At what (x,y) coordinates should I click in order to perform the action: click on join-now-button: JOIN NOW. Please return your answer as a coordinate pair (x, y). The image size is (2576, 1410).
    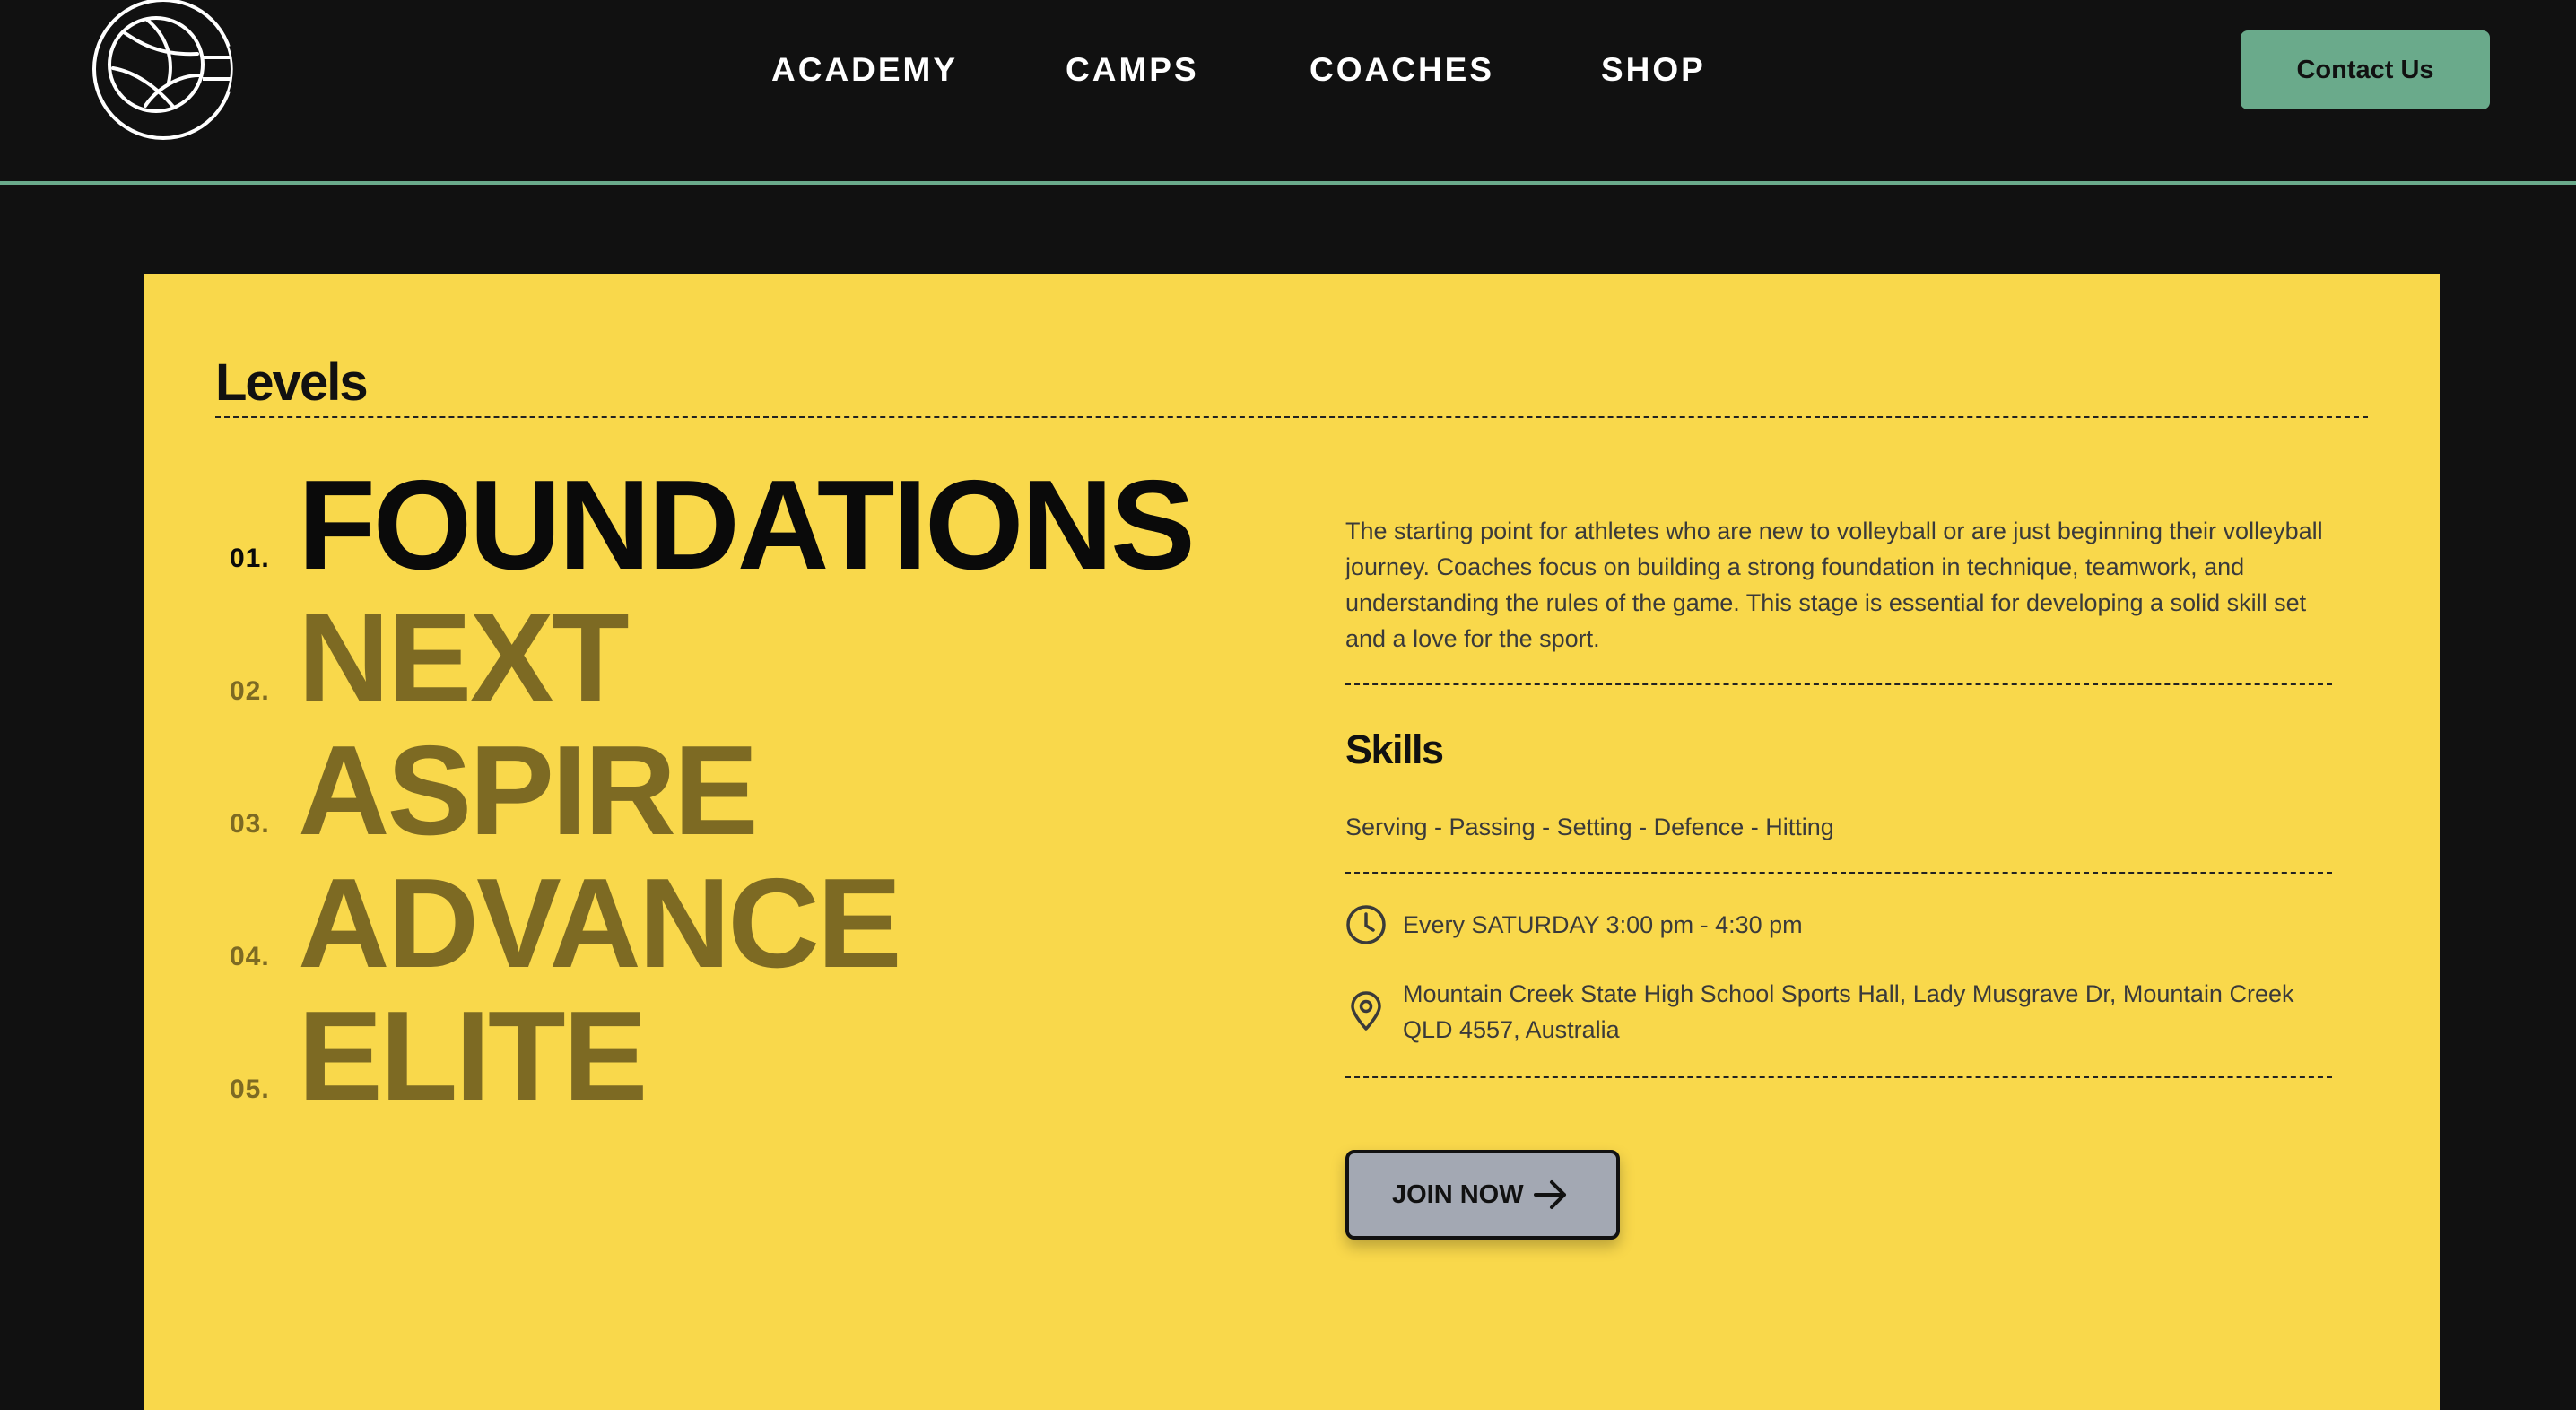
    Looking at the image, I should click on (1482, 1195).